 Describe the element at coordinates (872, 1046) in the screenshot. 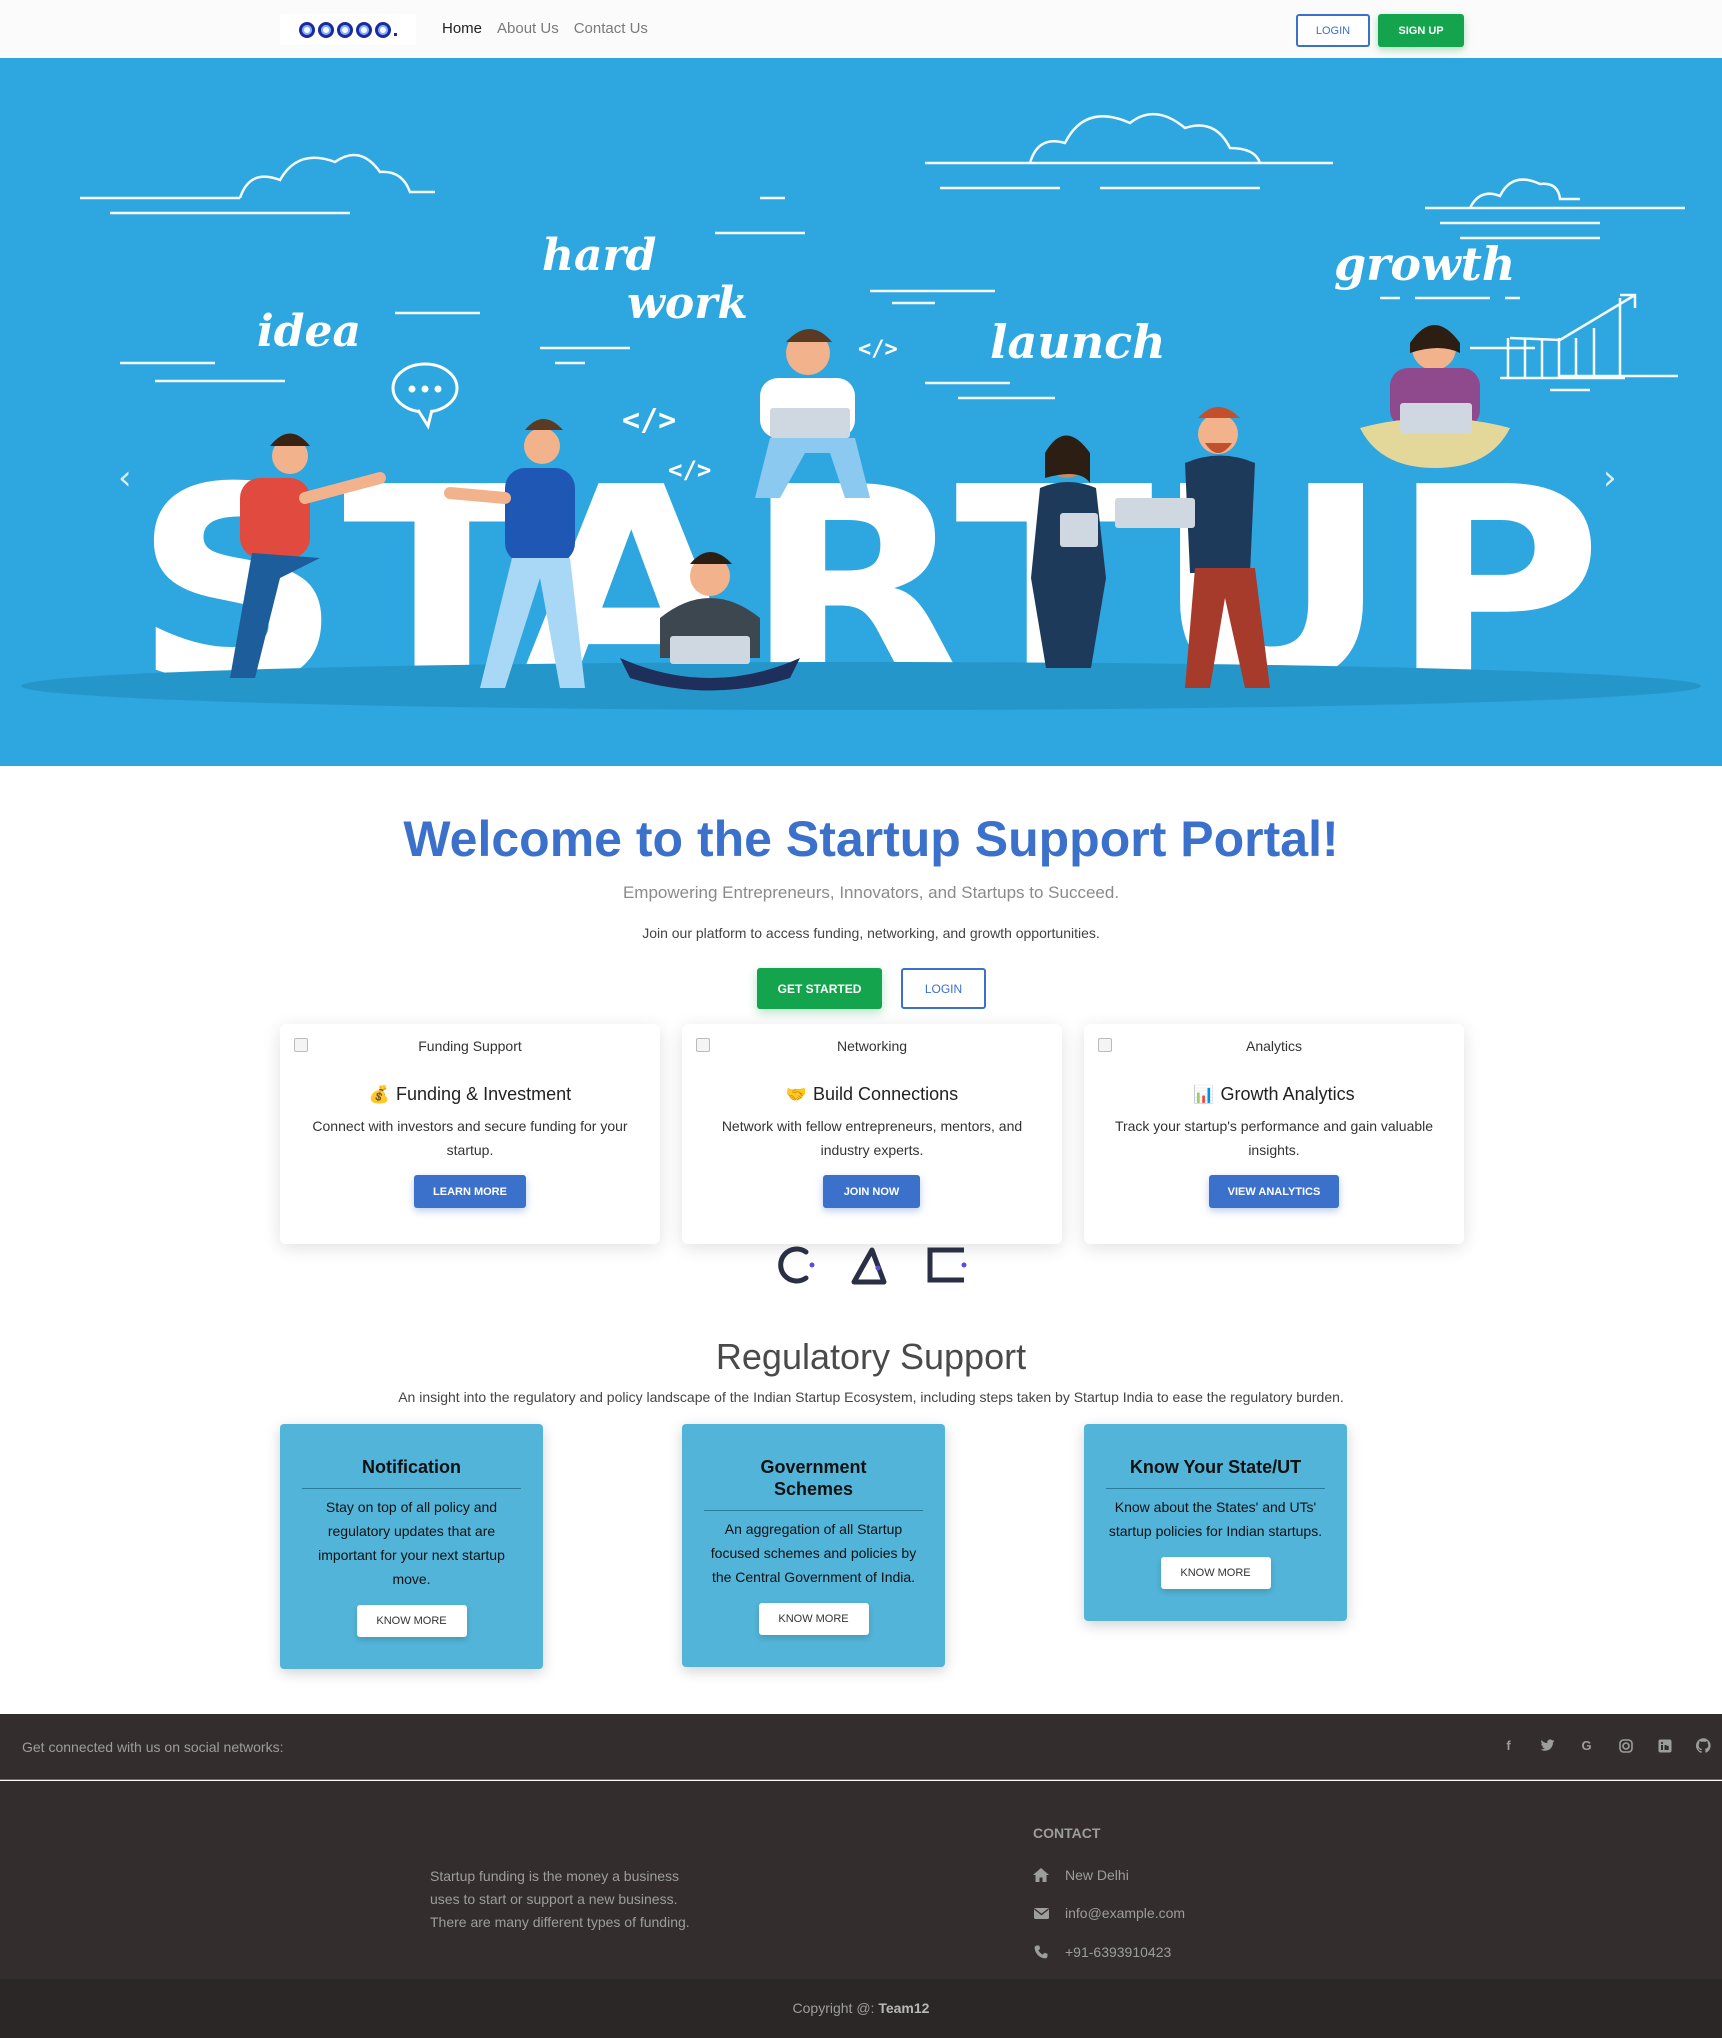

I see `feature-image-networking: Networking` at that location.